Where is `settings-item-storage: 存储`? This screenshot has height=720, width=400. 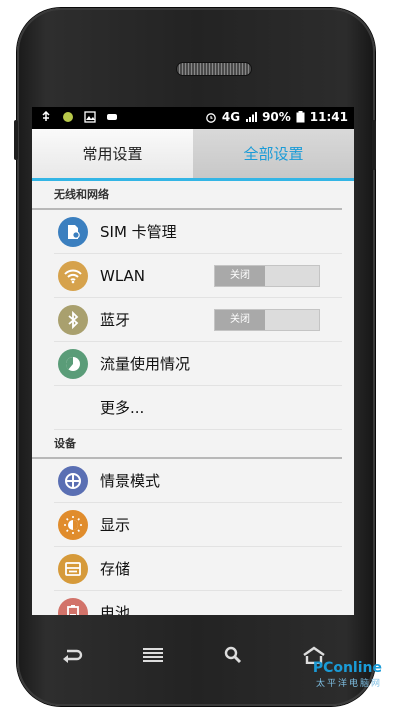
settings-item-storage: 存储 is located at coordinates (198, 569).